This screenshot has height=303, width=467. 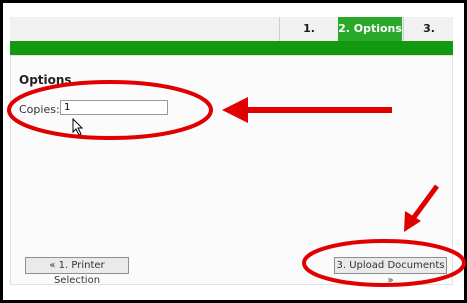 I want to click on progress-bar, so click(x=231, y=48).